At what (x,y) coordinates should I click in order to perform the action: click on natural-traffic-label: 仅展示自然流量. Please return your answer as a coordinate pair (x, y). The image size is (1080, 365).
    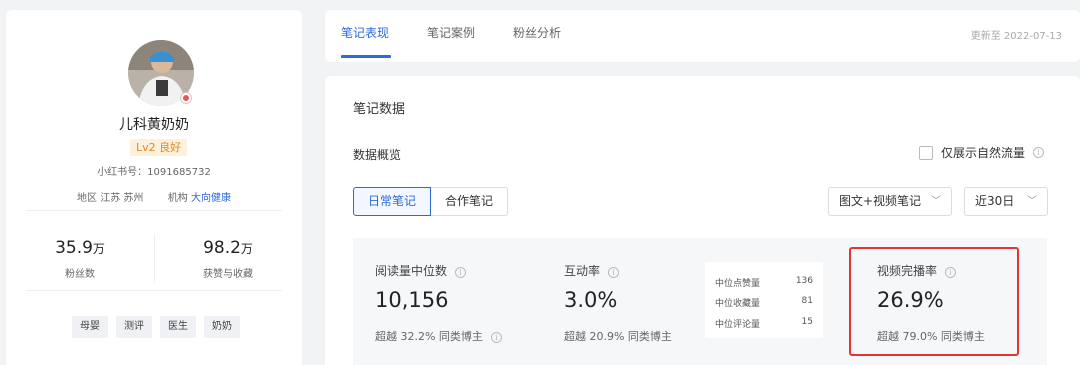
    Looking at the image, I should click on (983, 153).